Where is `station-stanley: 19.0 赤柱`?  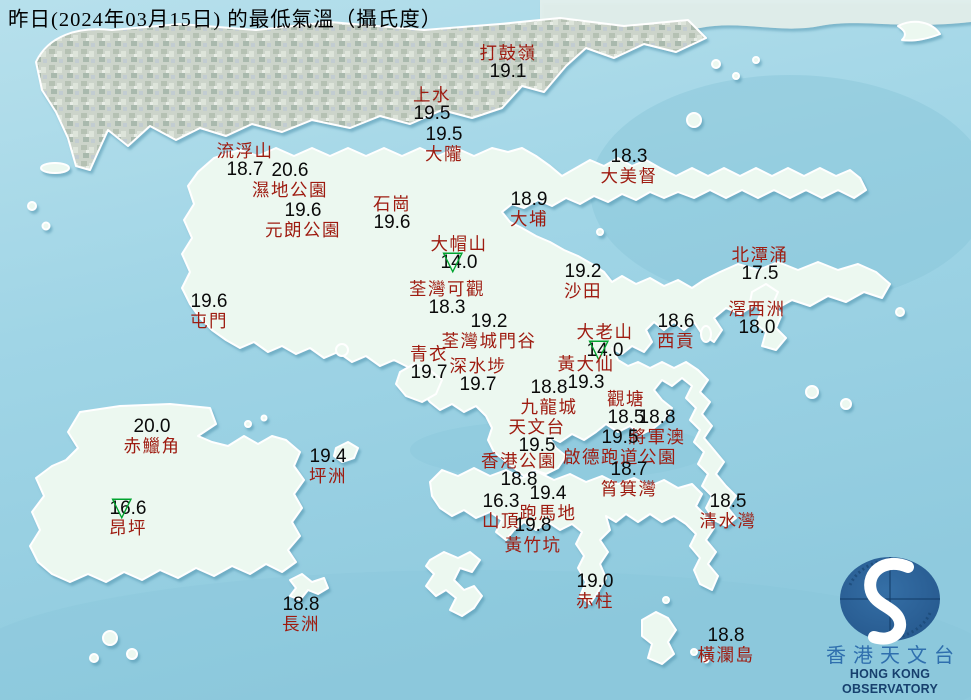
station-stanley: 19.0 赤柱 is located at coordinates (595, 591).